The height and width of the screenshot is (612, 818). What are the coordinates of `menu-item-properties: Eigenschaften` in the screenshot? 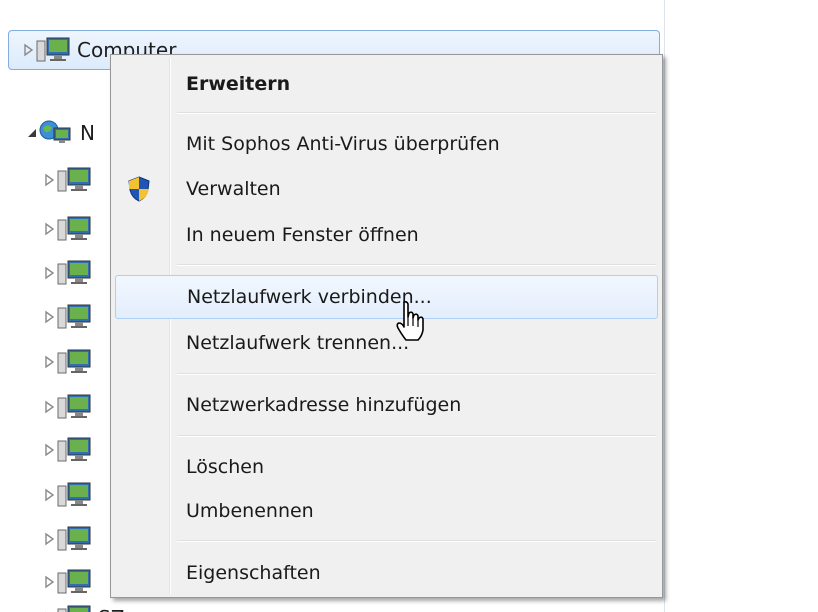 It's located at (386, 573).